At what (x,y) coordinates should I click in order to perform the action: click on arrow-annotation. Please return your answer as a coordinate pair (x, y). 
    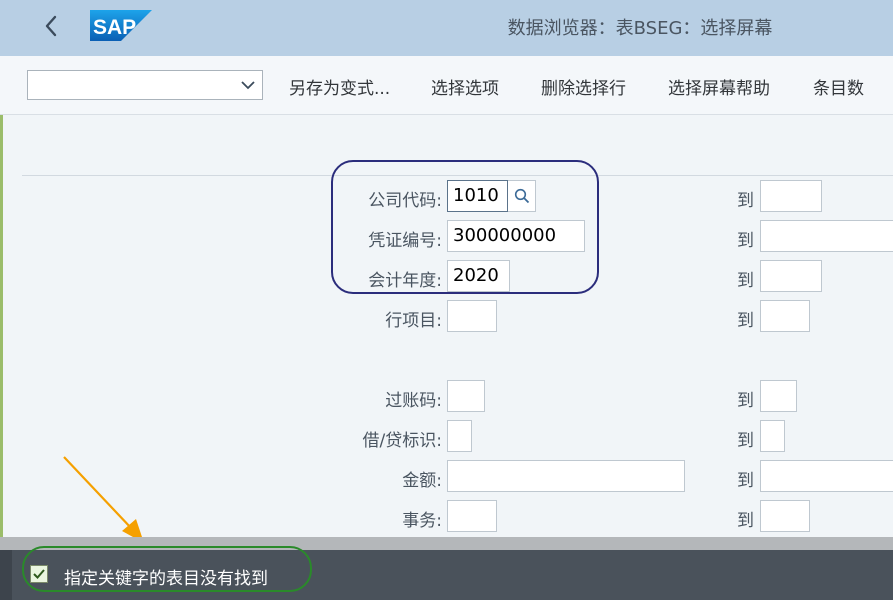
    Looking at the image, I should click on (103, 499).